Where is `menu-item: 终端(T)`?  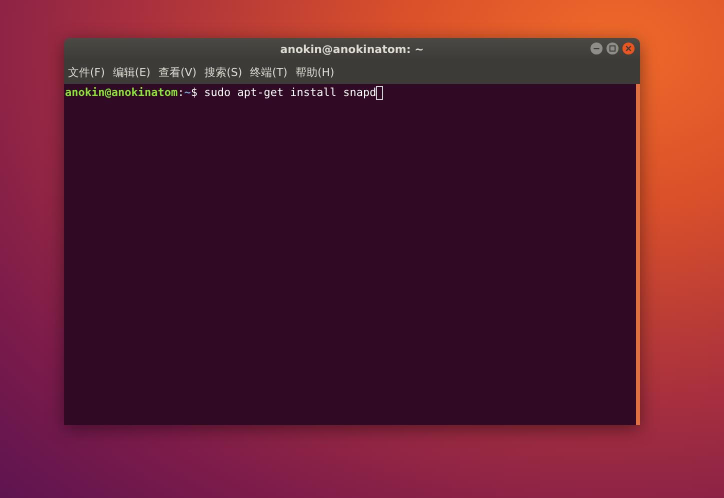 menu-item: 终端(T) is located at coordinates (269, 72).